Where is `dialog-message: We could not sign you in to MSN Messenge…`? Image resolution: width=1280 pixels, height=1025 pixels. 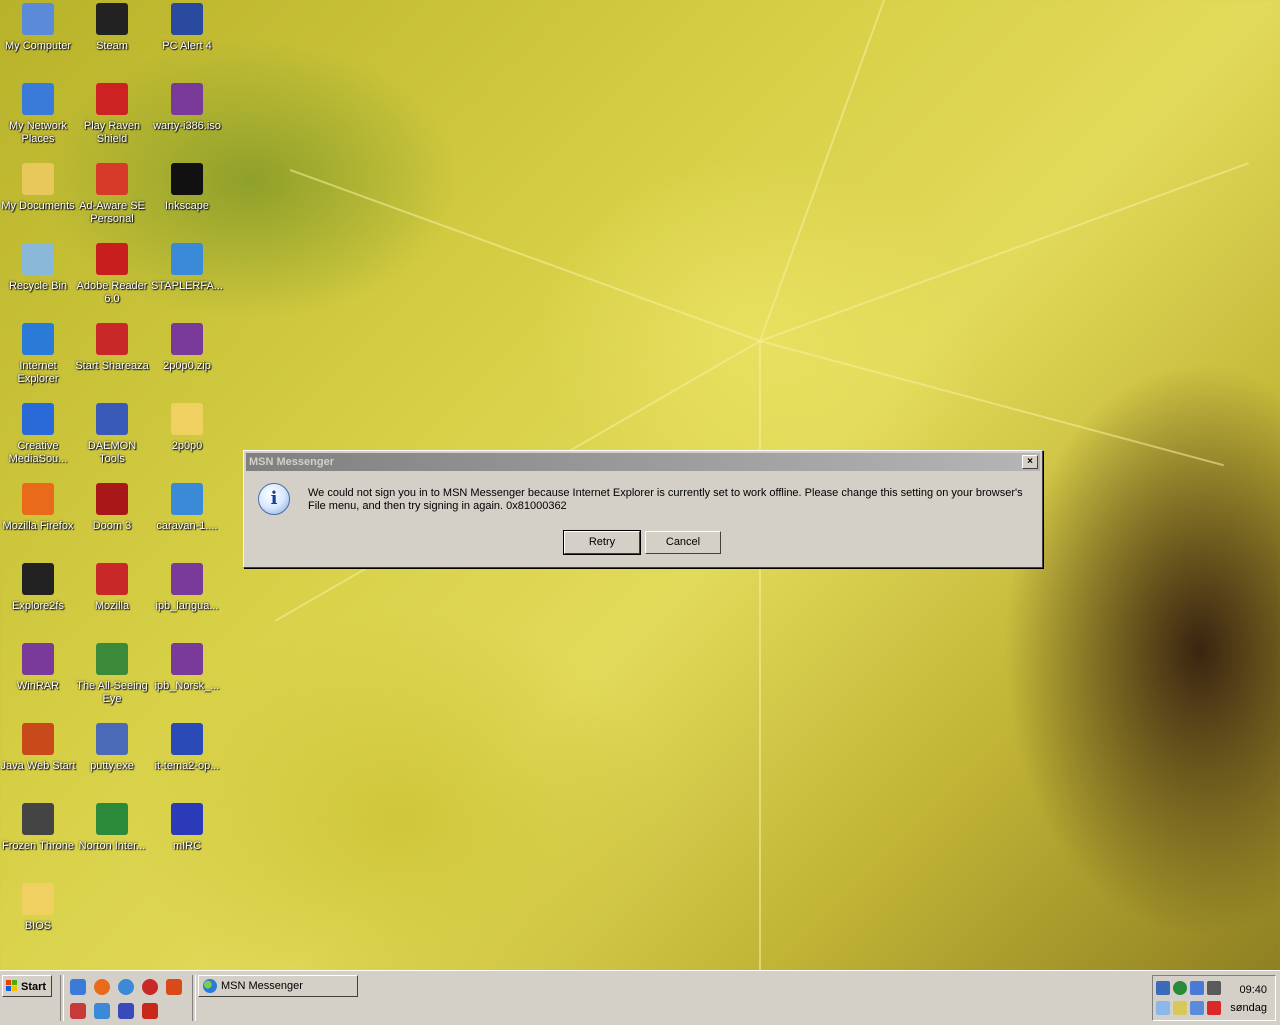
dialog-message: We could not sign you in to MSN Messenge… is located at coordinates (665, 499).